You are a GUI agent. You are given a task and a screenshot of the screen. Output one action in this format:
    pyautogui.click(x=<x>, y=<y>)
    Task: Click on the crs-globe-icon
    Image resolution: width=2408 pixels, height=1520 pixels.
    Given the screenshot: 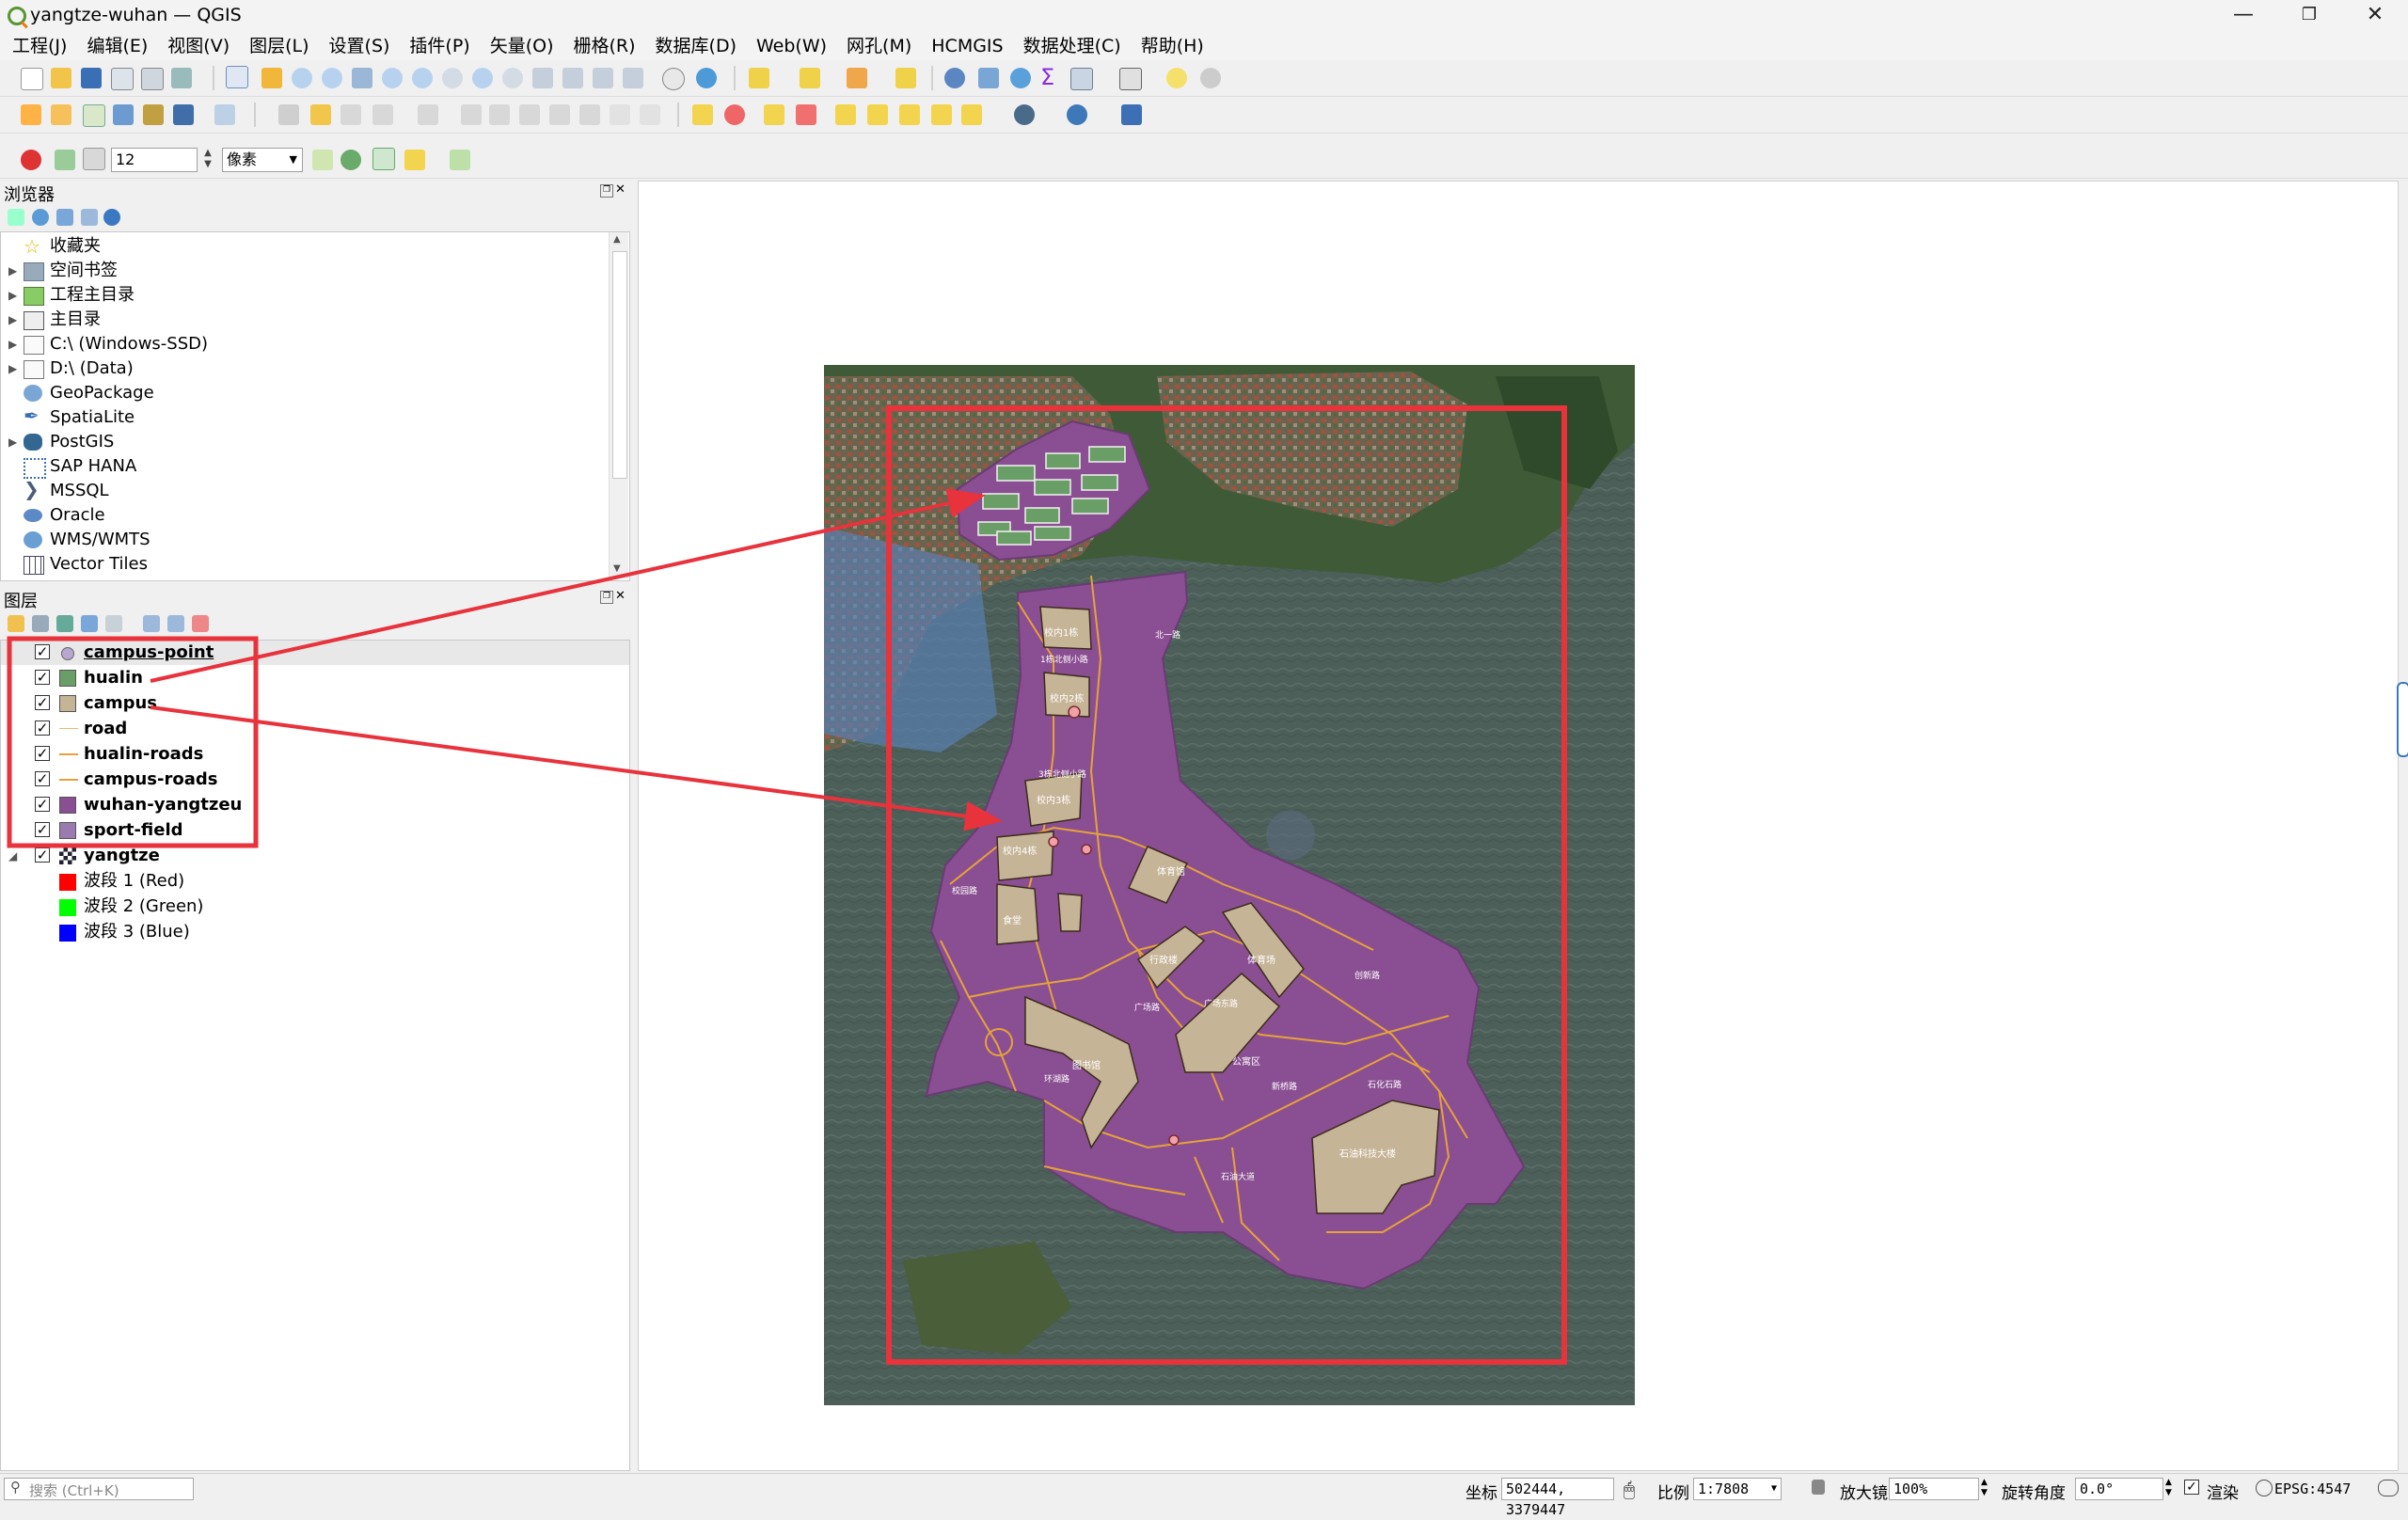 What is the action you would take?
    pyautogui.click(x=2264, y=1488)
    